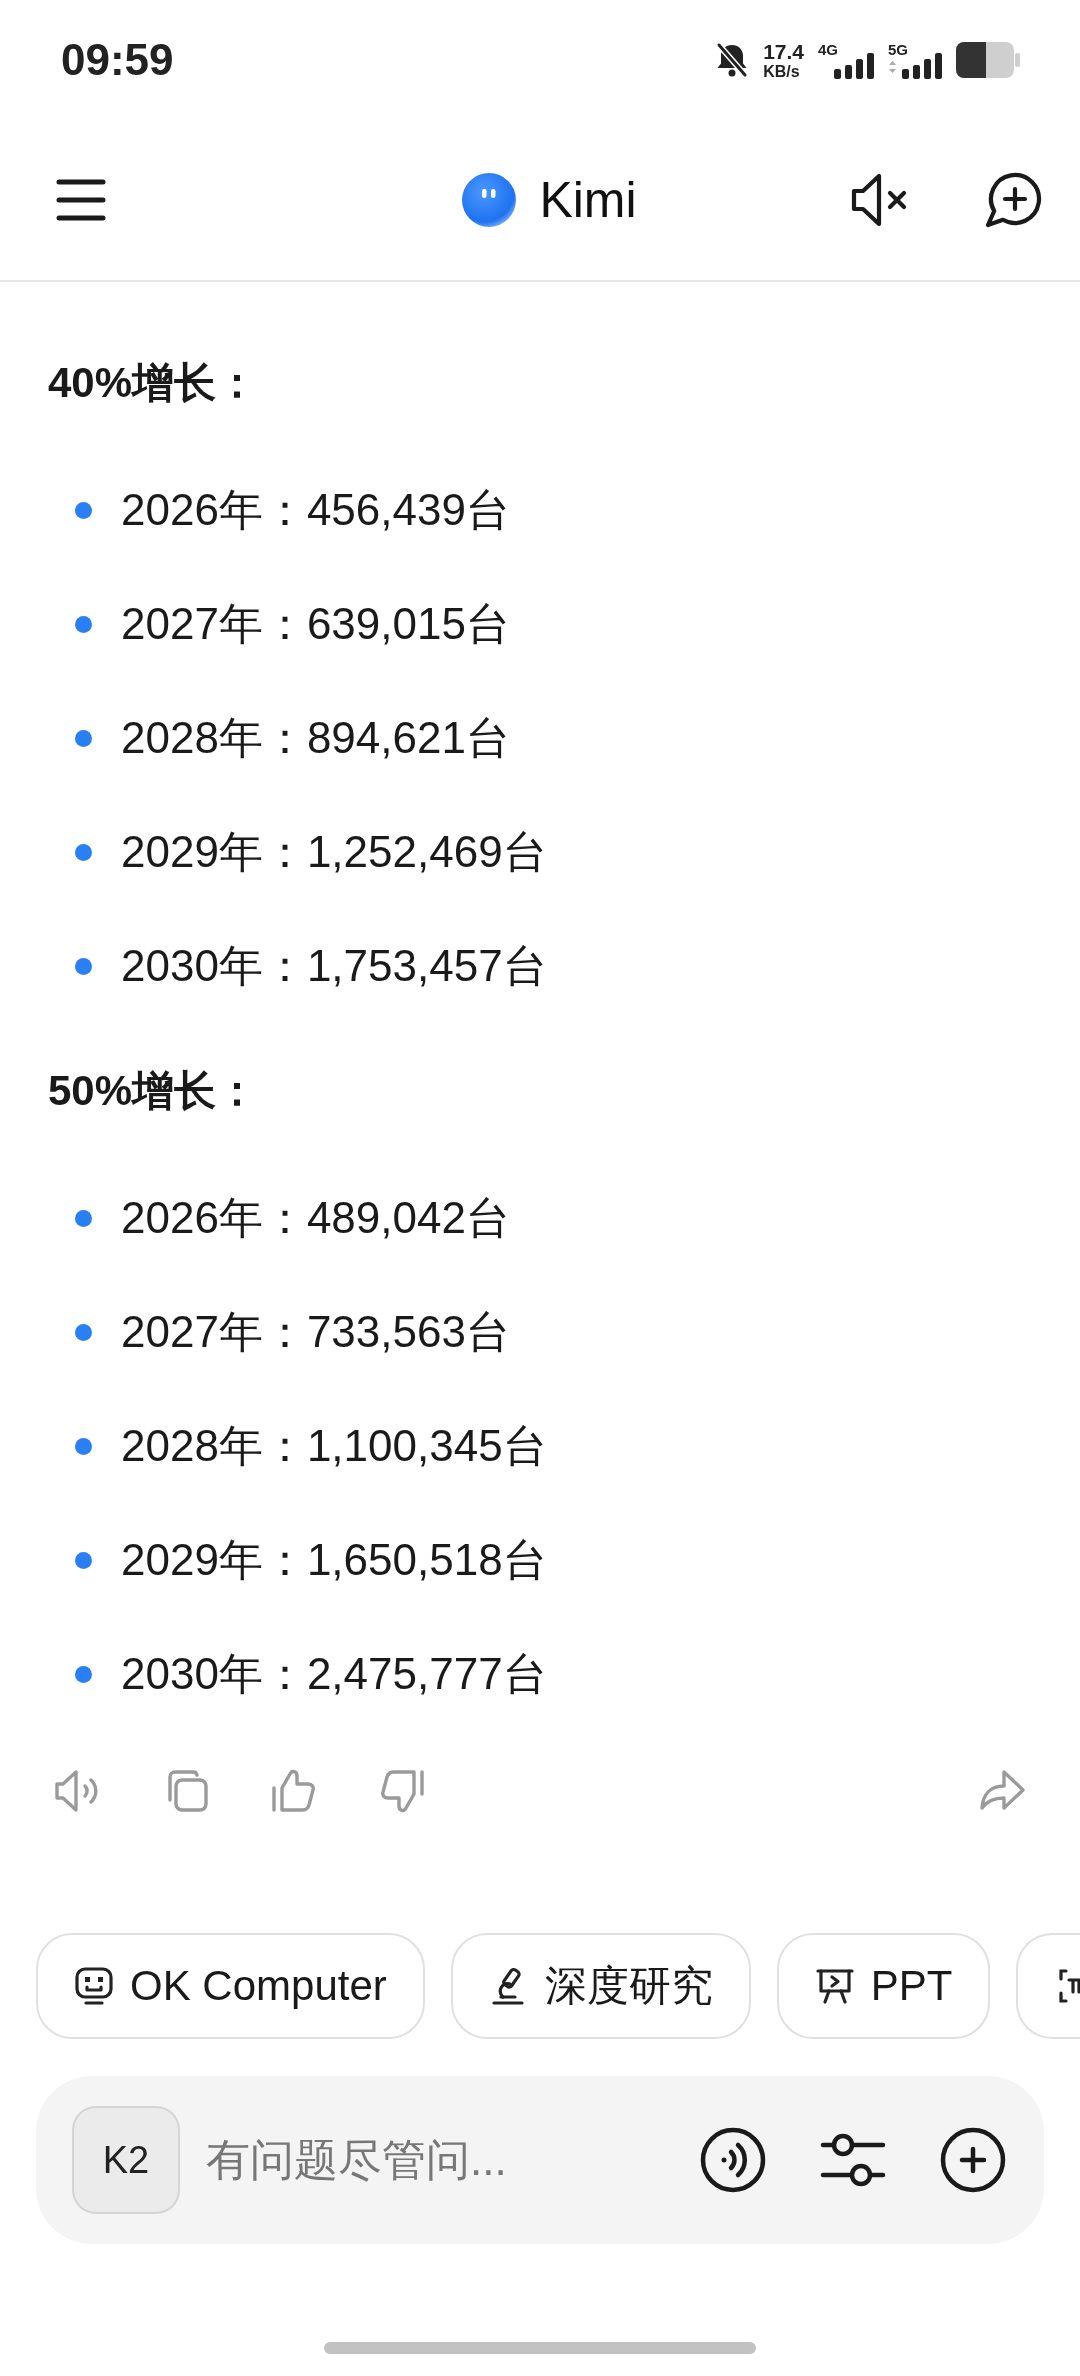 Image resolution: width=1080 pixels, height=2376 pixels. Describe the element at coordinates (988, 60) in the screenshot. I see `battery-icon` at that location.